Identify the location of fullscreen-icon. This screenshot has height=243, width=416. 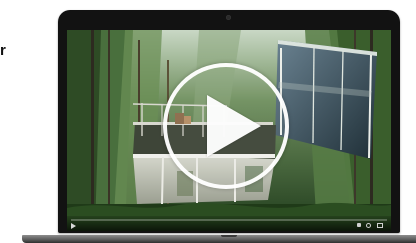
(380, 225).